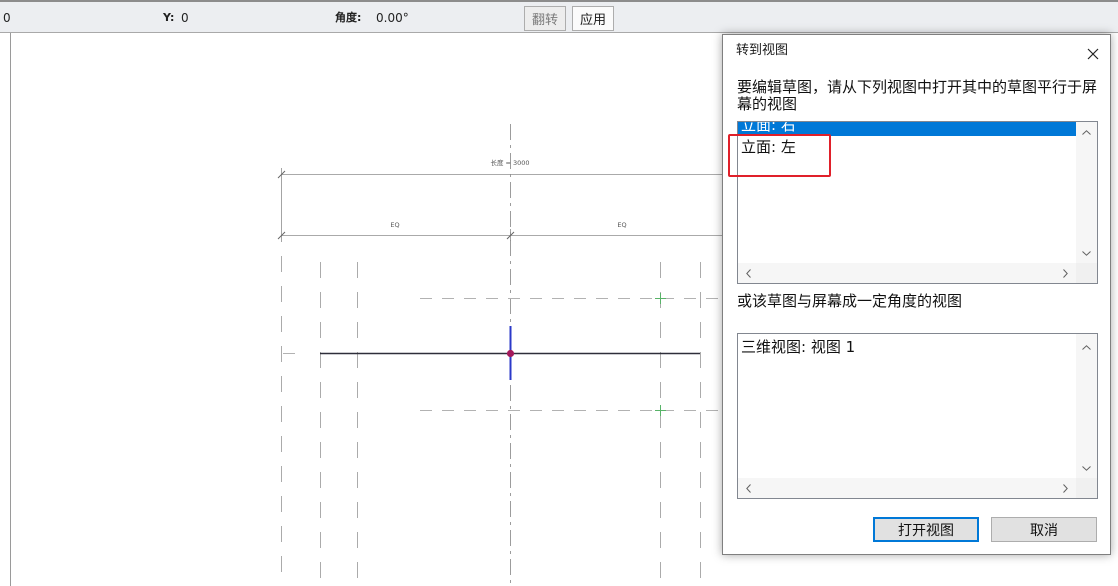  I want to click on open-view-button-label: 打开视图, so click(926, 530).